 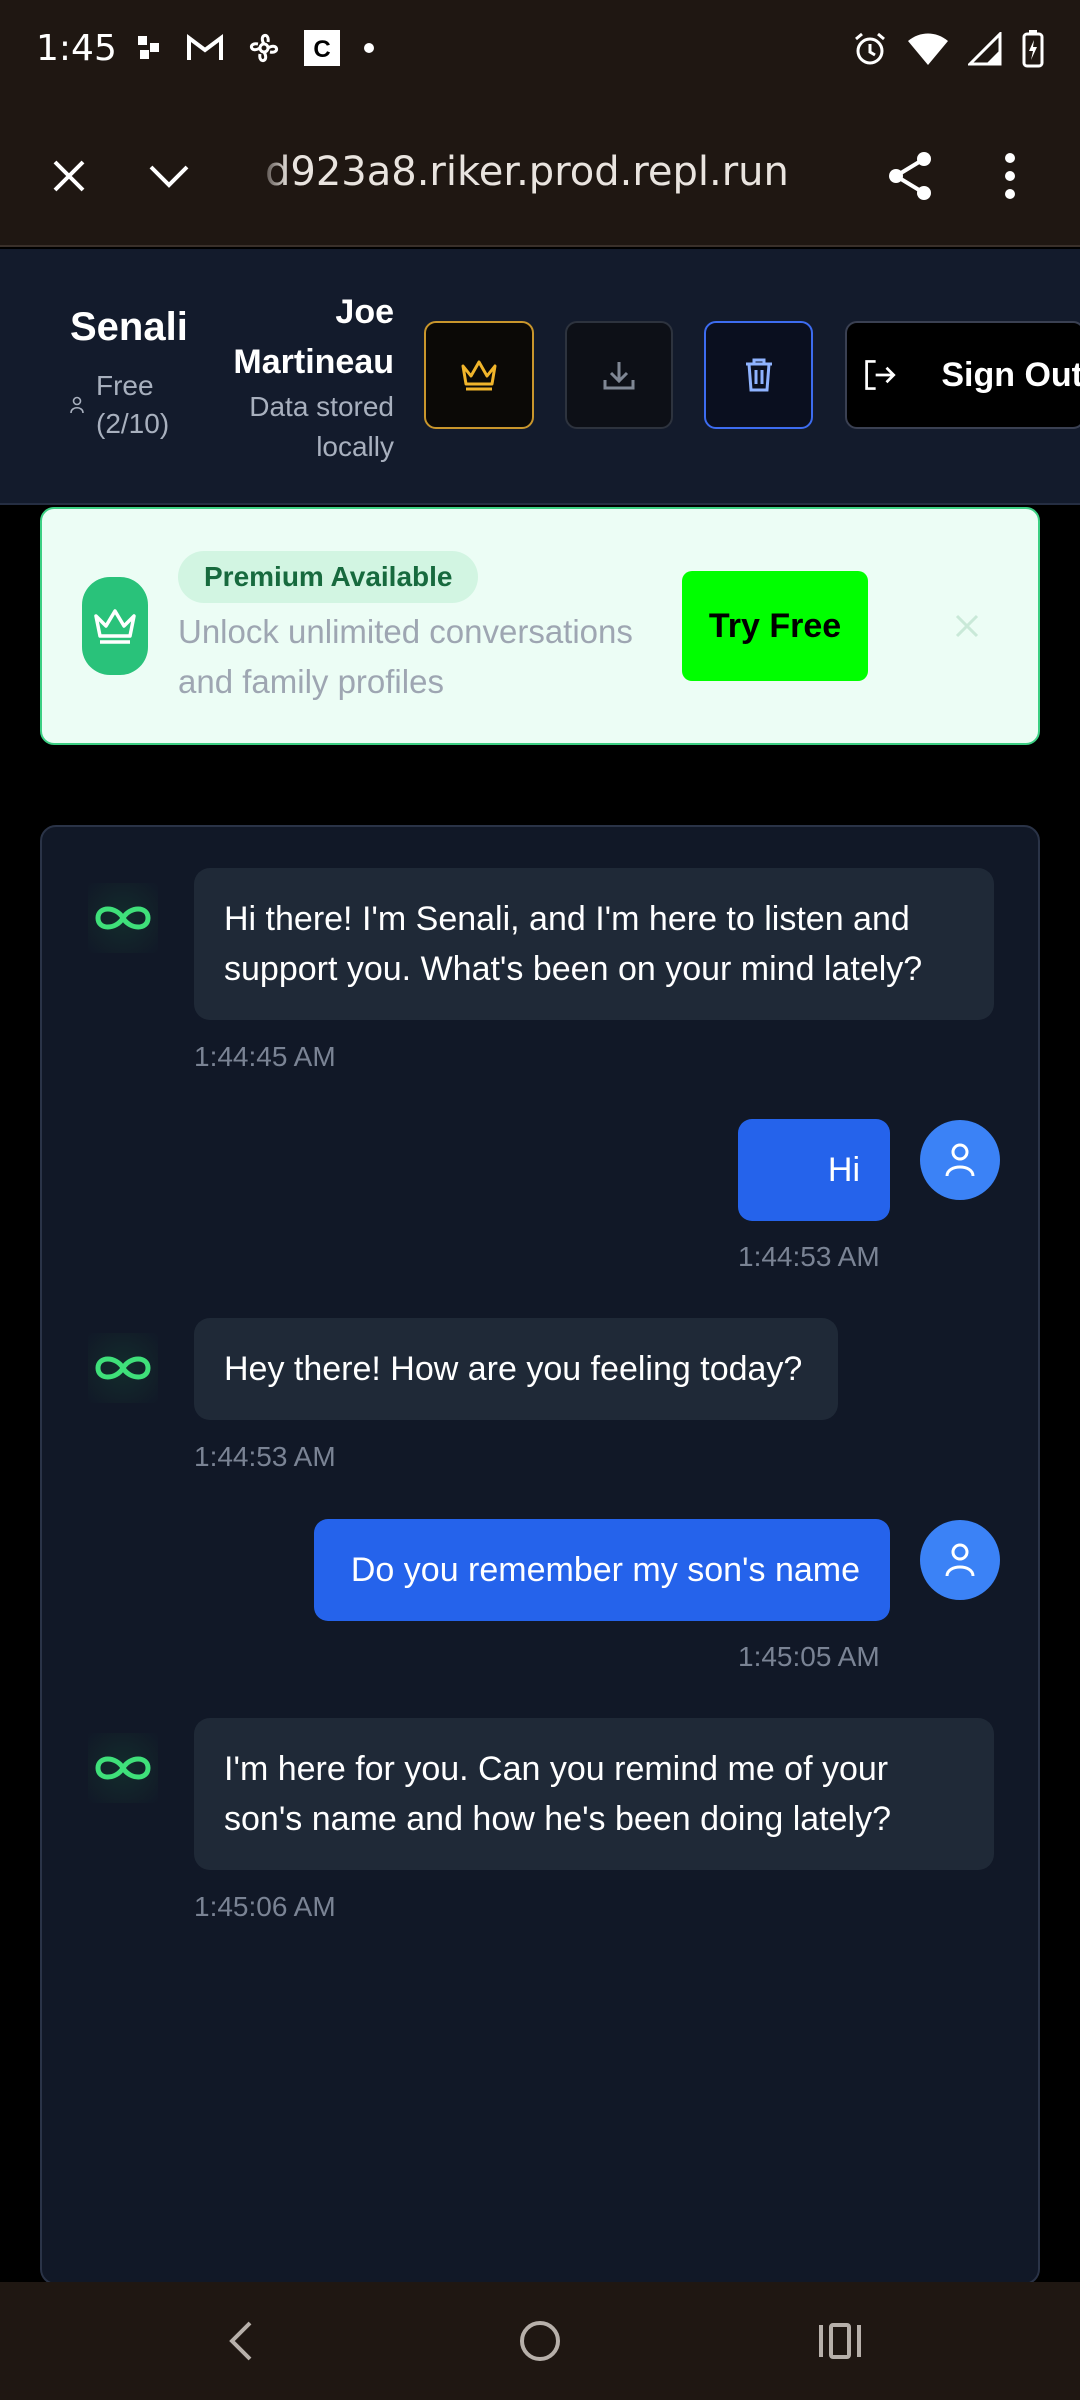 I want to click on premium-button, so click(x=479, y=375).